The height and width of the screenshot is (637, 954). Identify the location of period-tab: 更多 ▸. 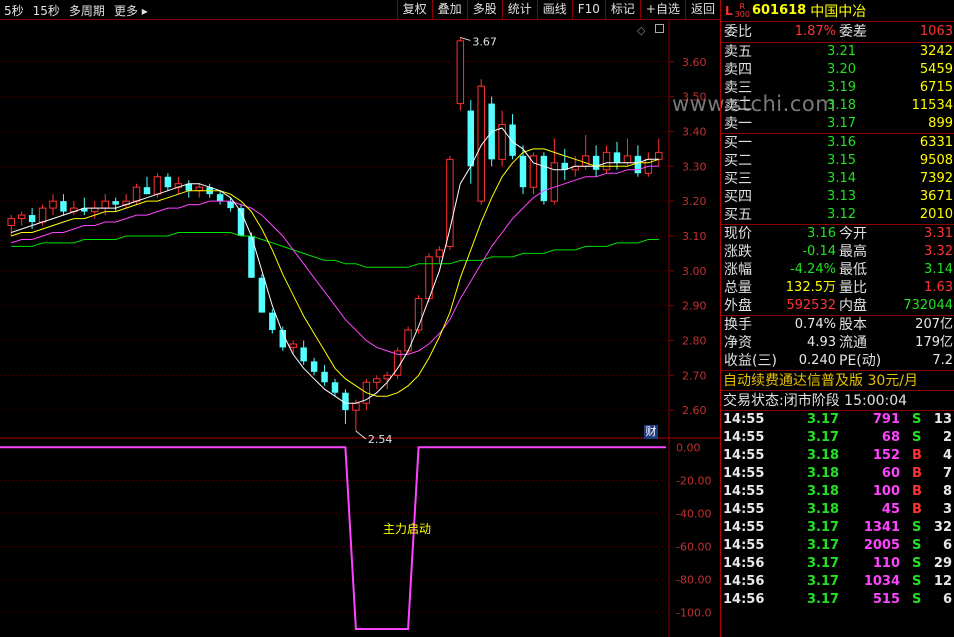
(131, 10).